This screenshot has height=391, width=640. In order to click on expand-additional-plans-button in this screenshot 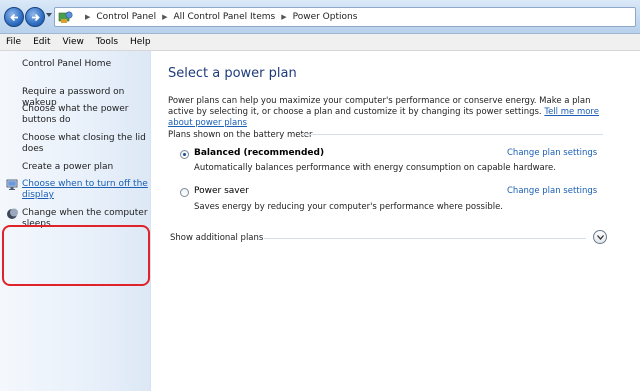, I will do `click(600, 237)`.